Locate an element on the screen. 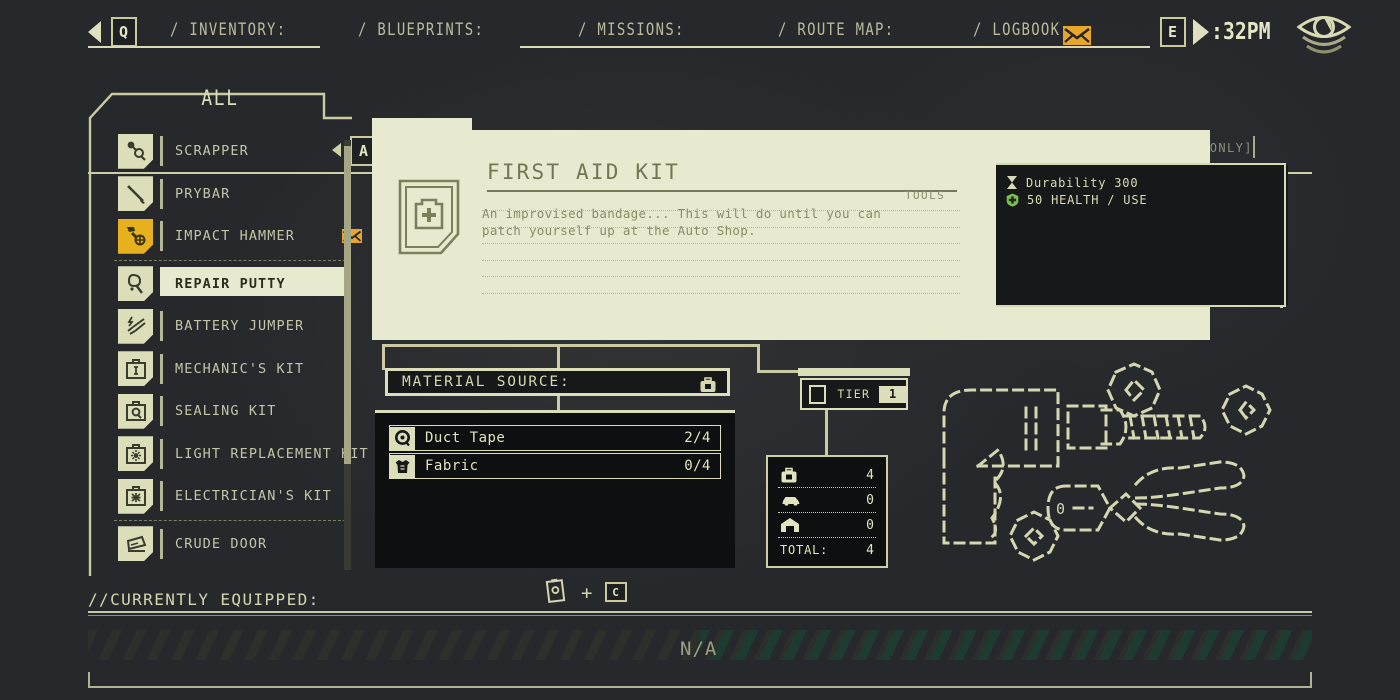 The height and width of the screenshot is (700, 1400). sidebar-item-label: LIGHT REPLACEMENT KIT is located at coordinates (272, 453).